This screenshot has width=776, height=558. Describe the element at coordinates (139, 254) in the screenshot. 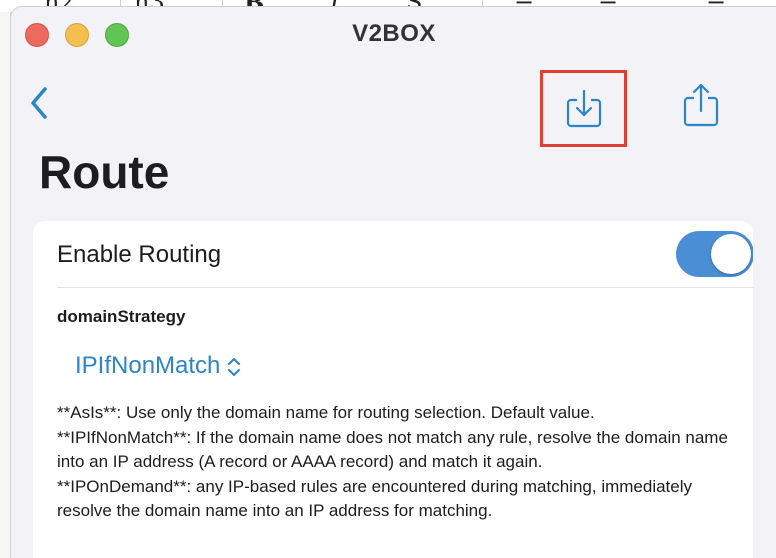

I see `enable-routing-label: Enable Routing` at that location.